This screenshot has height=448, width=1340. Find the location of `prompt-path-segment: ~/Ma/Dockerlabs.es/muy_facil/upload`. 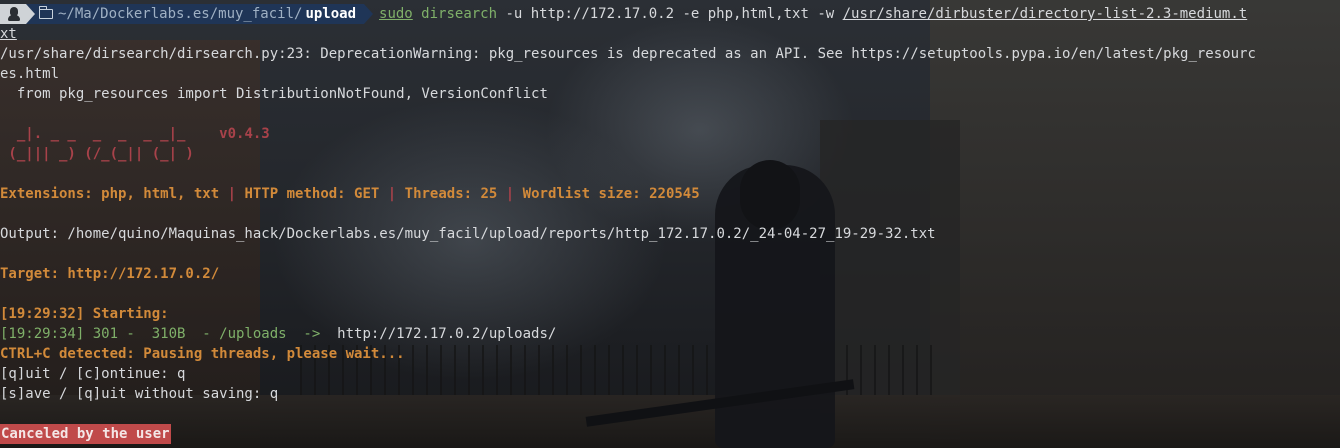

prompt-path-segment: ~/Ma/Dockerlabs.es/muy_facil/upload is located at coordinates (200, 14).